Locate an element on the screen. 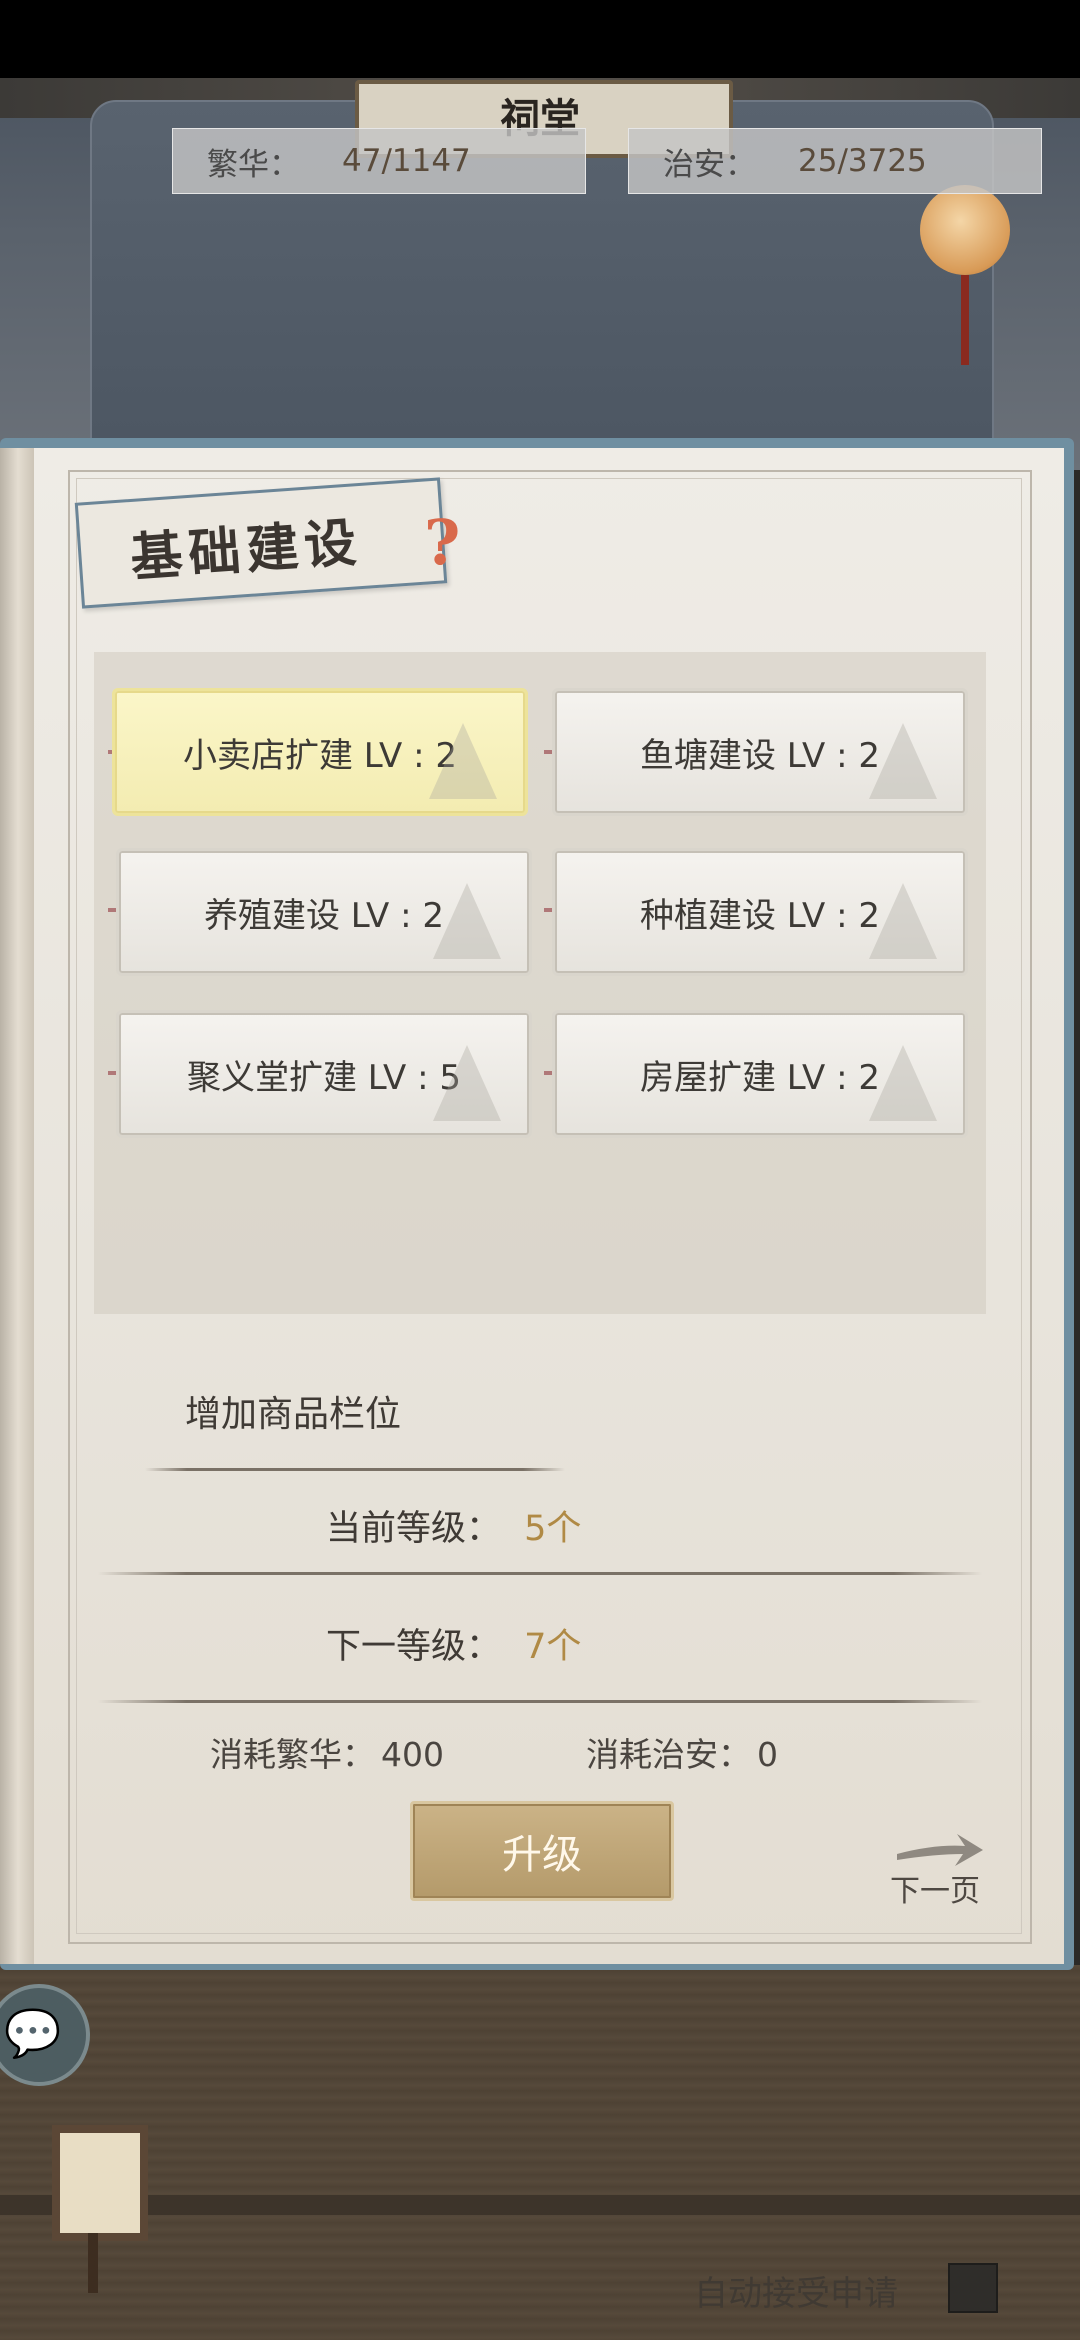 This screenshot has height=2340, width=1080. current-level-label: 当前等级： is located at coordinates (414, 1529).